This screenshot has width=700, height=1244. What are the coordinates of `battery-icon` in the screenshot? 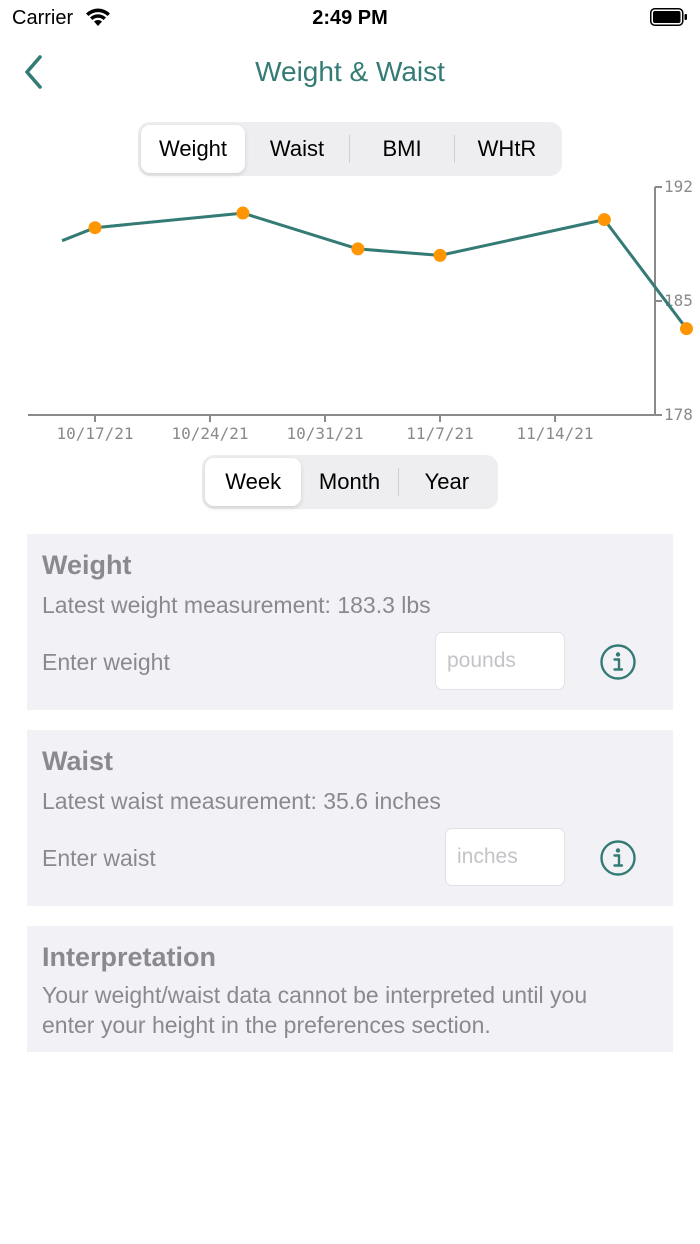 It's located at (668, 17).